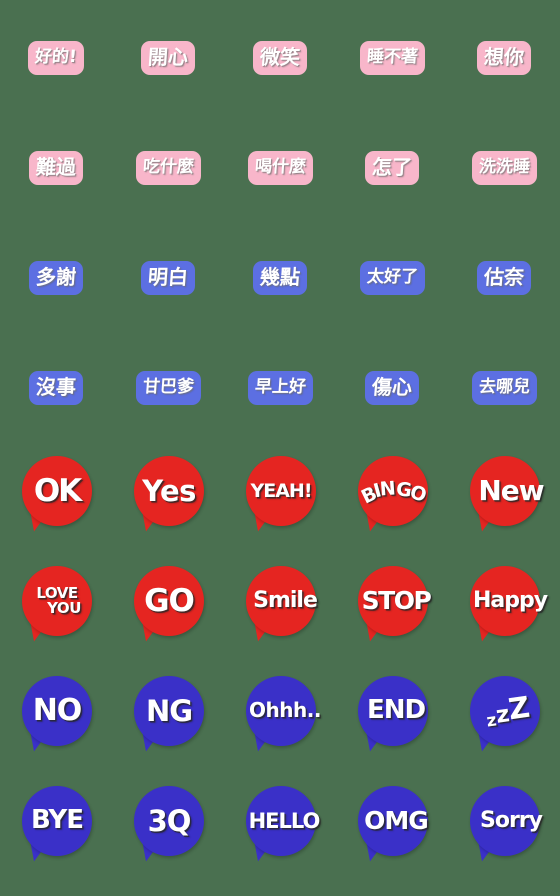 The width and height of the screenshot is (560, 896). I want to click on sticker-label: END, so click(396, 710).